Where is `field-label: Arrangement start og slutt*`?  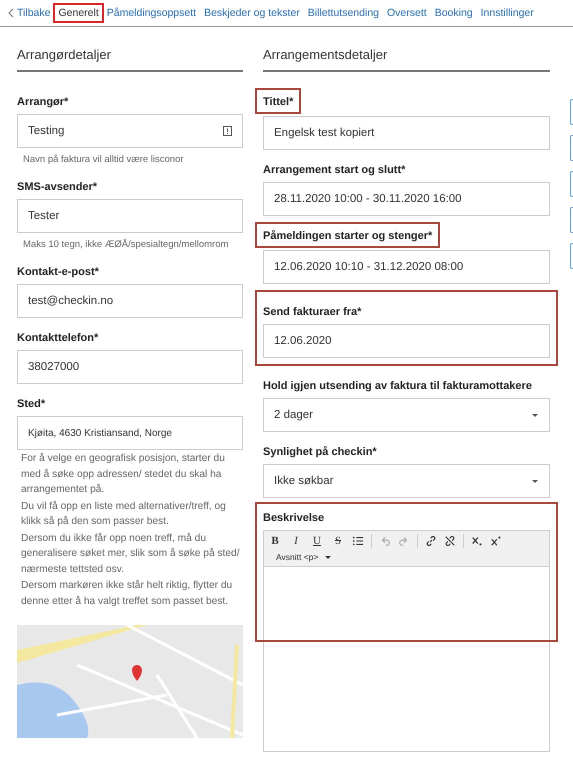 field-label: Arrangement start og slutt* is located at coordinates (334, 170).